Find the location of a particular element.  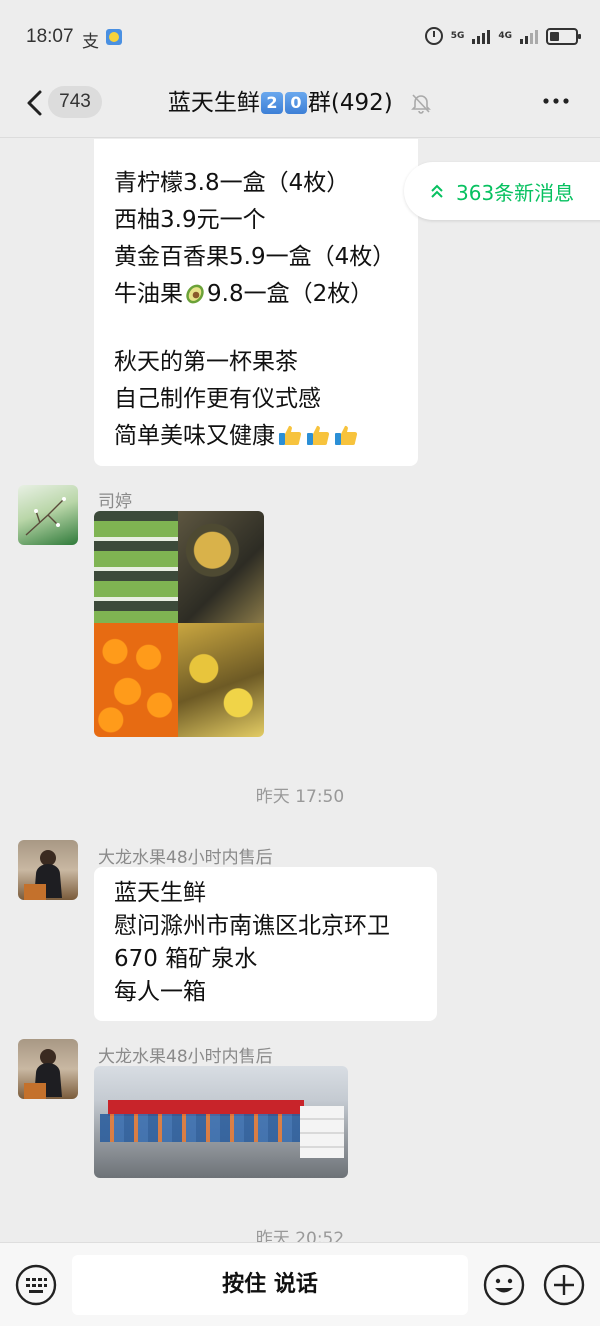

plus-icon is located at coordinates (564, 1285).